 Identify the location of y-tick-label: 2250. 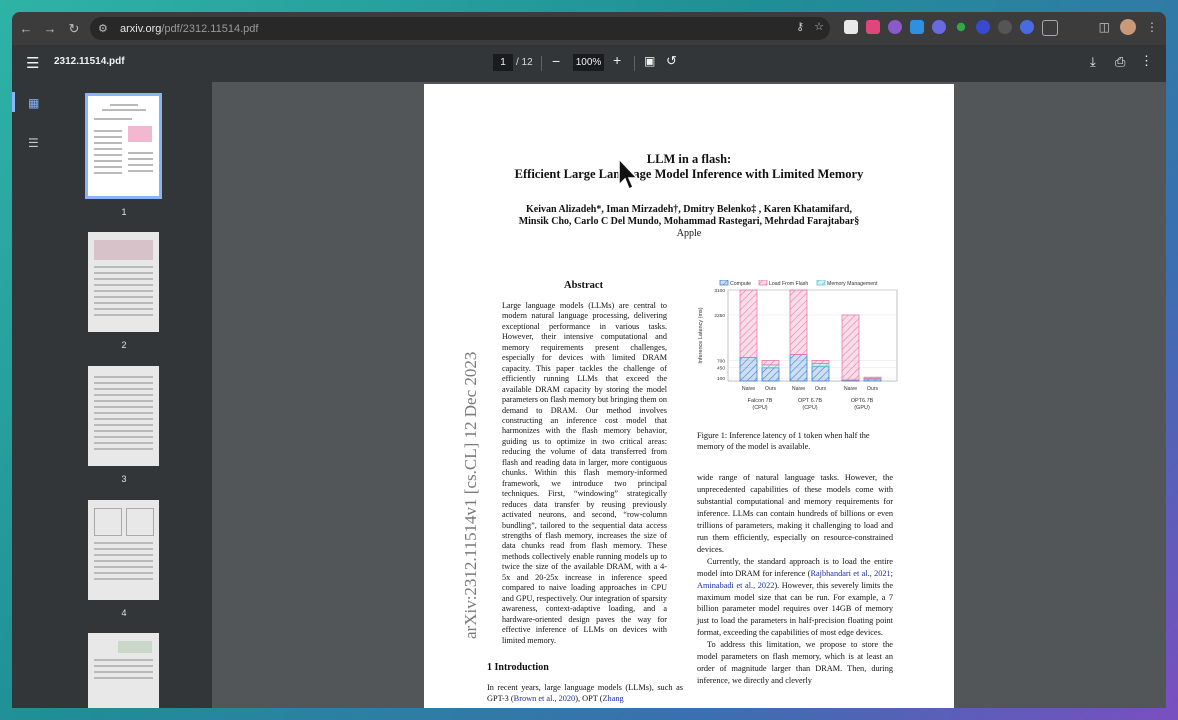
(719, 316).